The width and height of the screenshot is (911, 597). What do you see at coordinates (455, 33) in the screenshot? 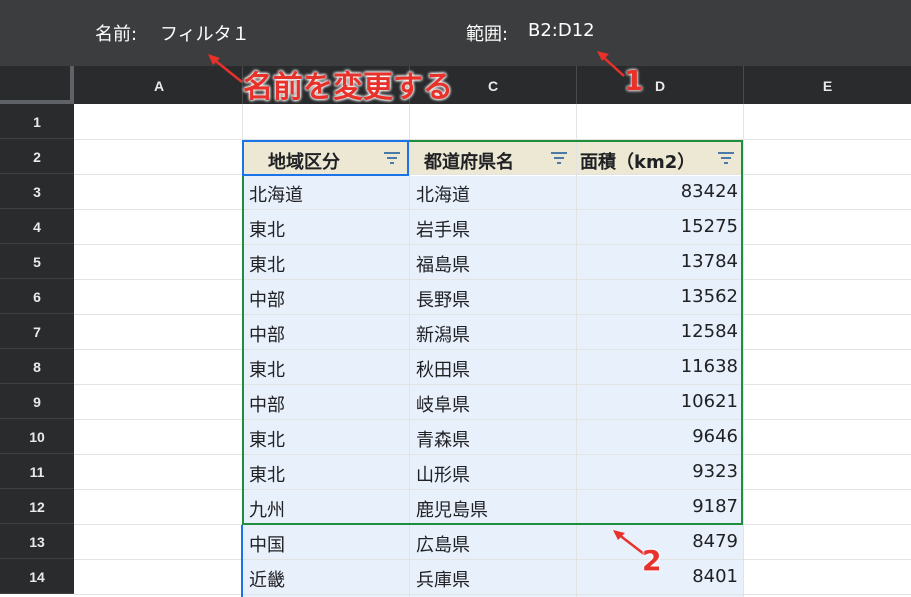
I see `filter-bar: 名前: フィルタ１ 範囲: B2:D12` at bounding box center [455, 33].